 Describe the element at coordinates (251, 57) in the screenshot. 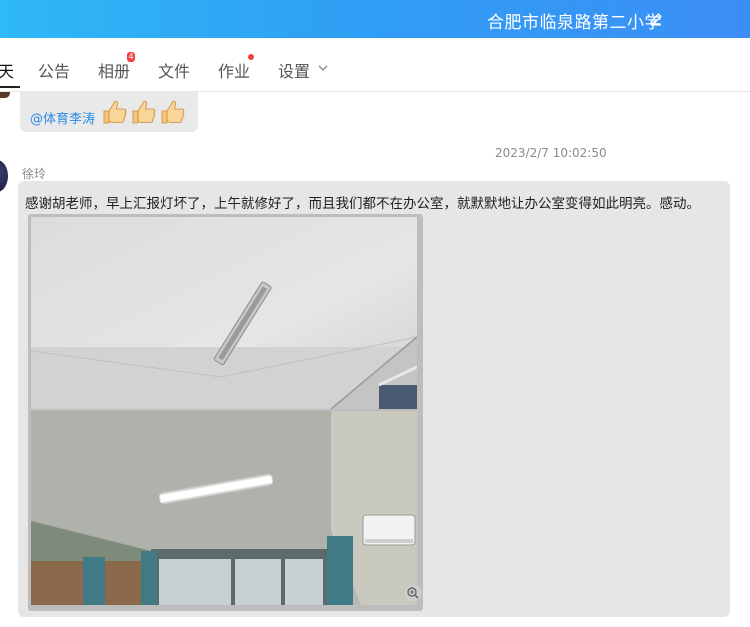

I see `homework-unread-dot` at that location.